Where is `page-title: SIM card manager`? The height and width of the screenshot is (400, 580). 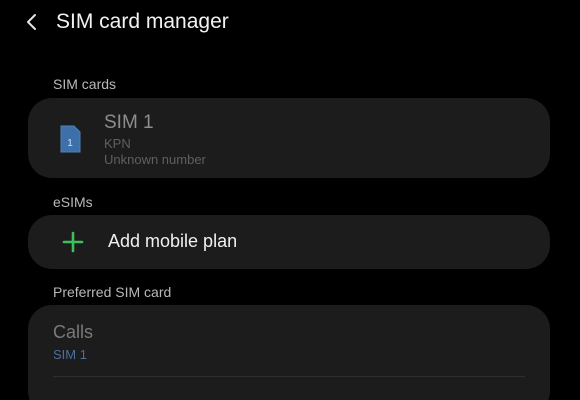 page-title: SIM card manager is located at coordinates (142, 21).